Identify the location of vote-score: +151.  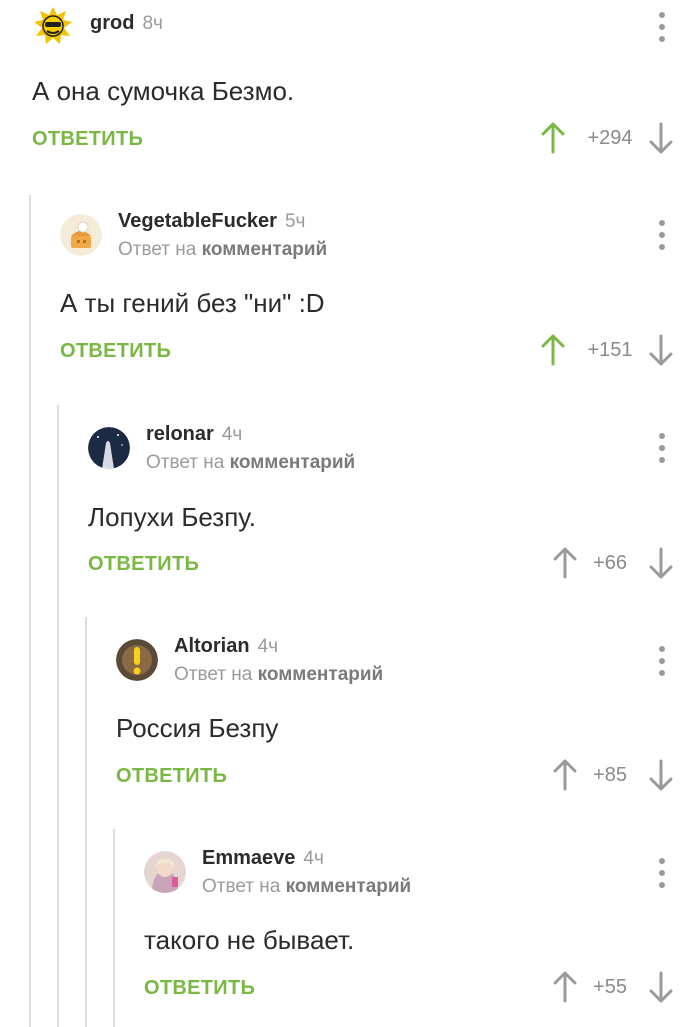
(610, 349).